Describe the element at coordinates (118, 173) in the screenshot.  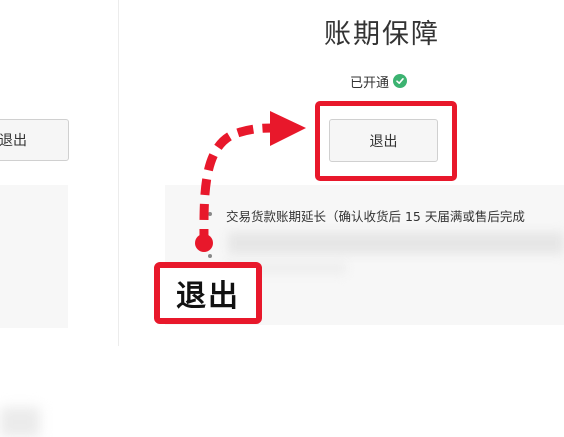
I see `panel-divider` at that location.